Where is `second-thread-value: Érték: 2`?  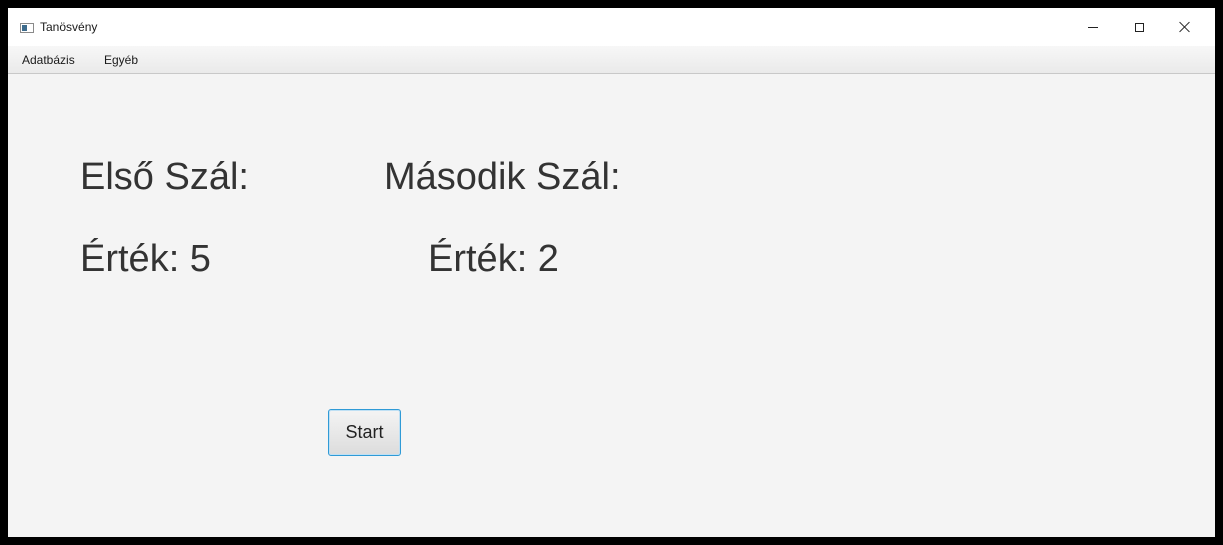
second-thread-value: Érték: 2 is located at coordinates (493, 259).